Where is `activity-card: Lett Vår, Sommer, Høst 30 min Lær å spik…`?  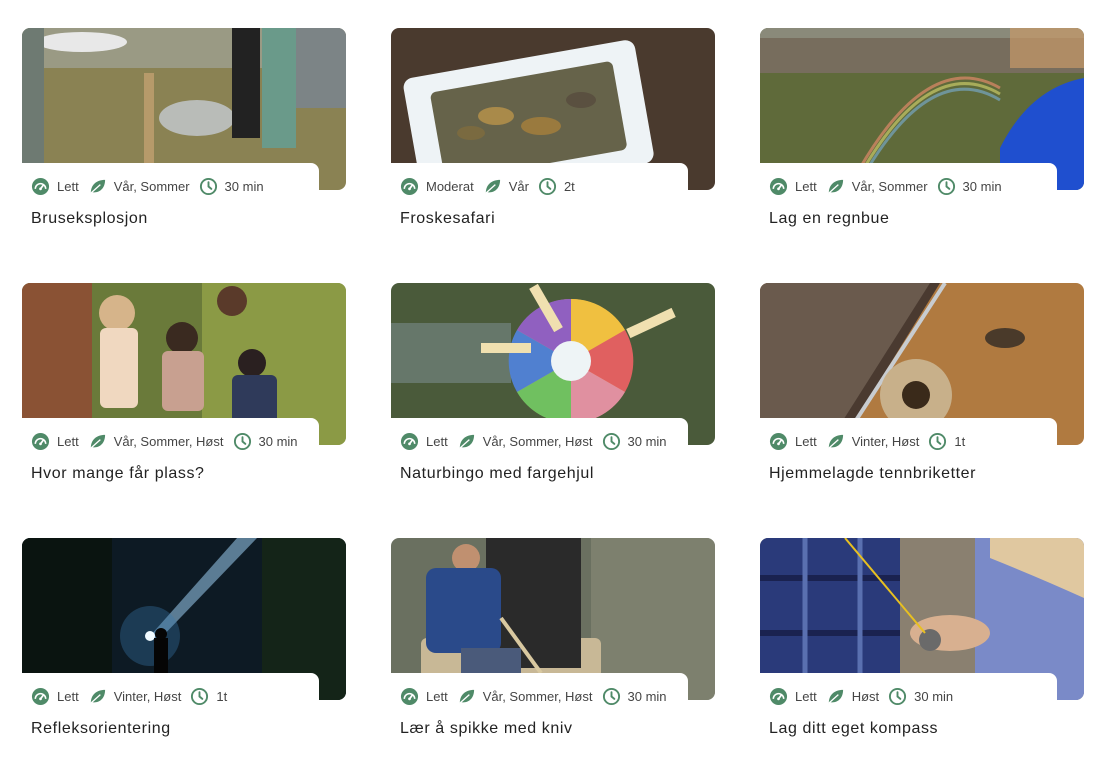 activity-card: Lett Vår, Sommer, Høst 30 min Lær å spik… is located at coordinates (553, 653).